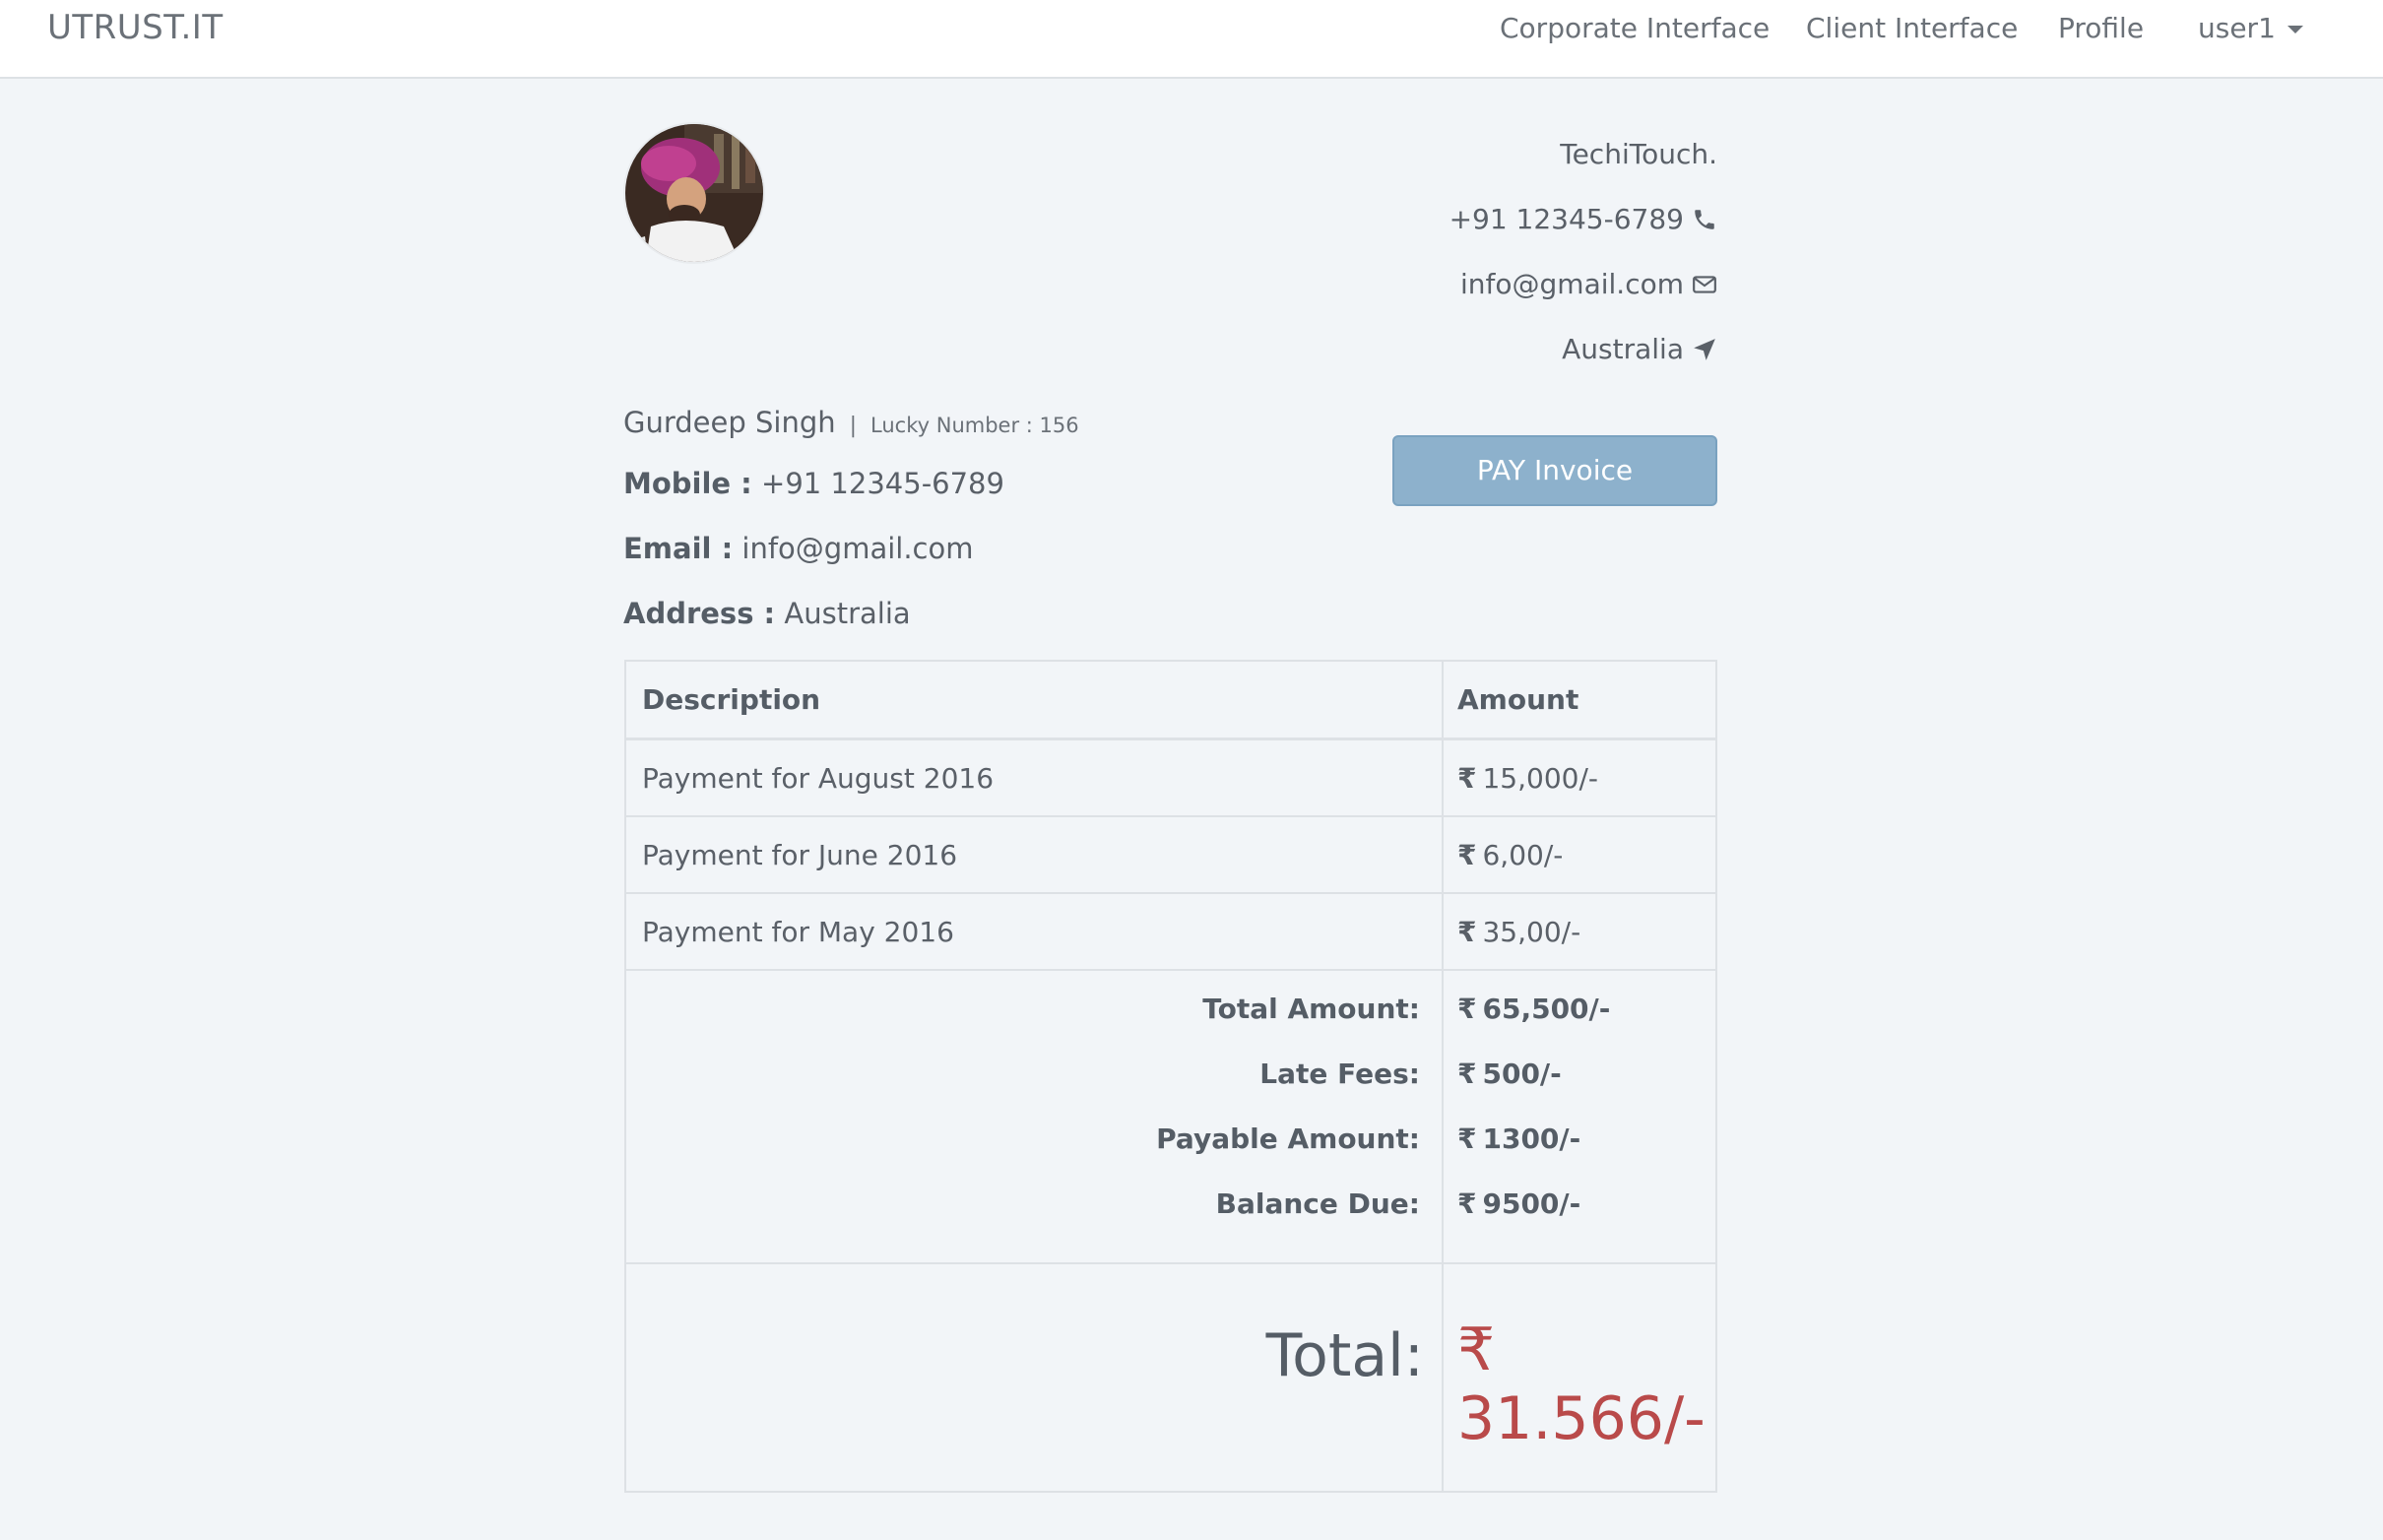 Image resolution: width=2383 pixels, height=1540 pixels. I want to click on brand-logo: UTRUST.IT, so click(135, 27).